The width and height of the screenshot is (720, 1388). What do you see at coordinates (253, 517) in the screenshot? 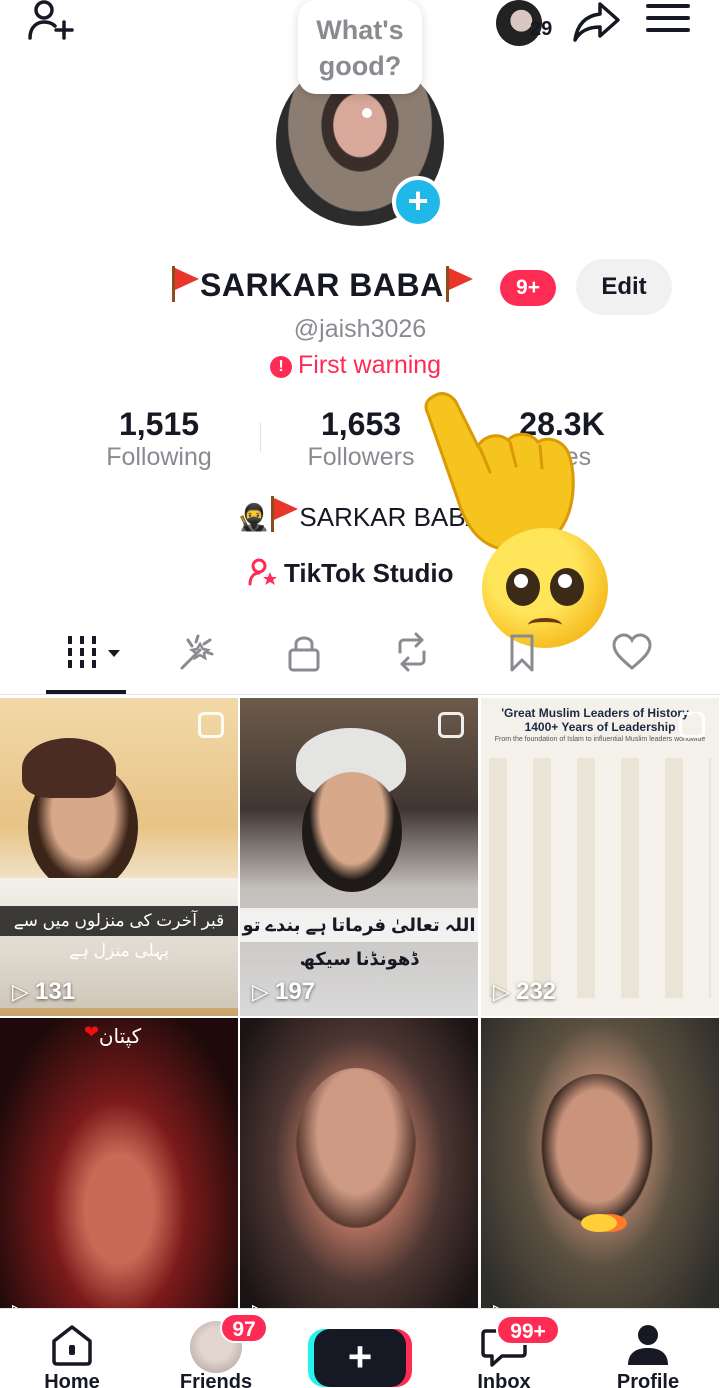
I see `ninja-emoji-icon: 🥷` at bounding box center [253, 517].